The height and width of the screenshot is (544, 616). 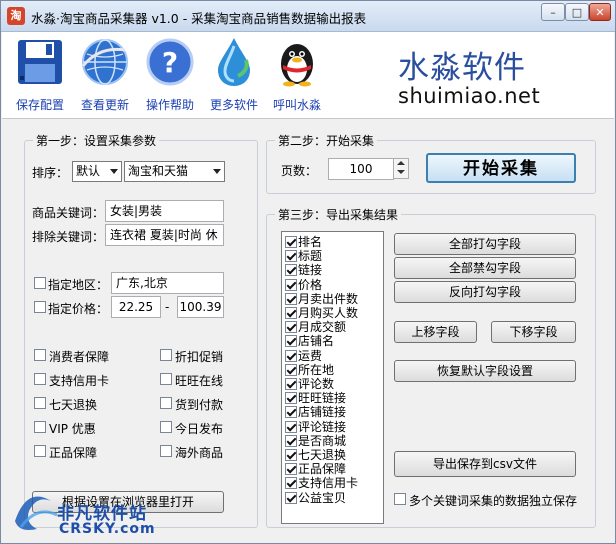 What do you see at coordinates (310, 284) in the screenshot?
I see `field-label: 价格` at bounding box center [310, 284].